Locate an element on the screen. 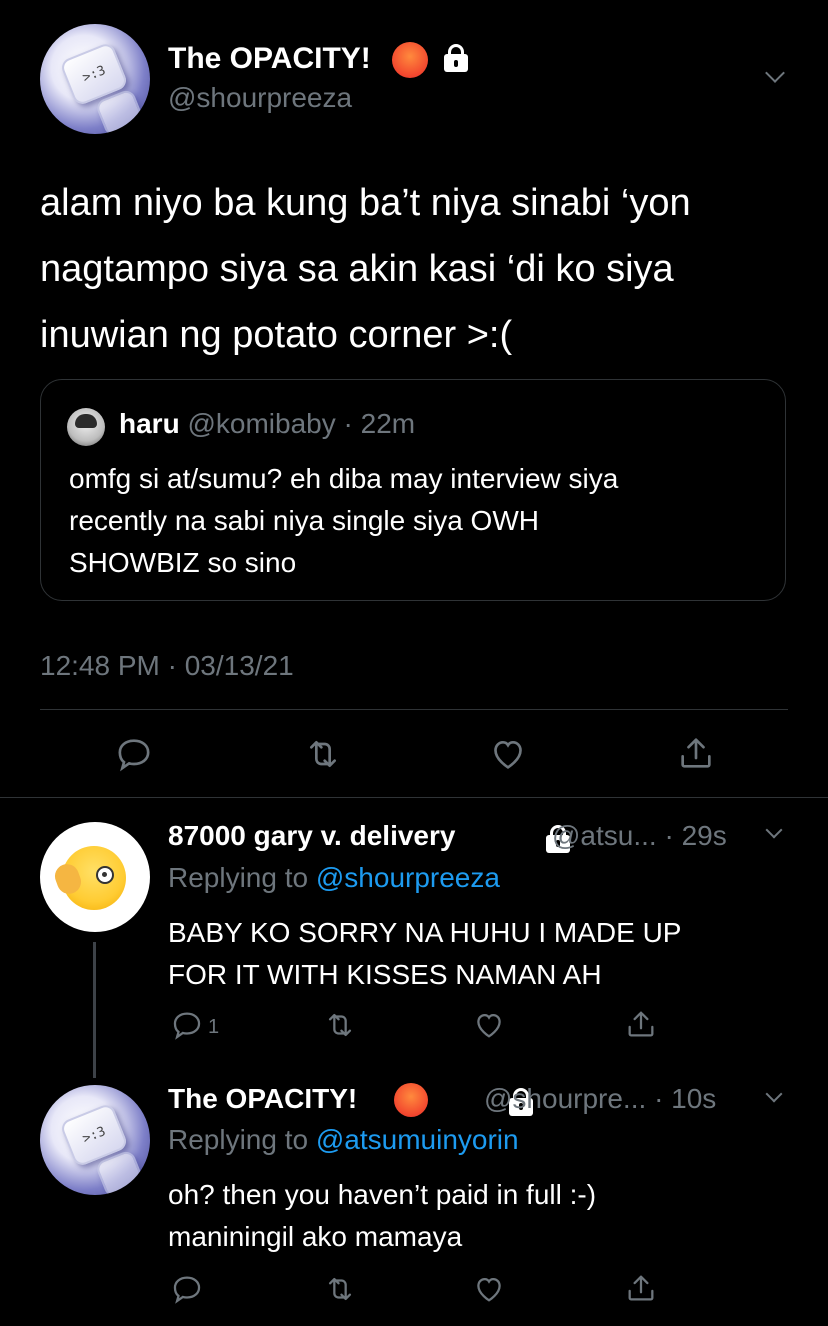 The image size is (828, 1326). author-name-text: The OPACITY! is located at coordinates (269, 58).